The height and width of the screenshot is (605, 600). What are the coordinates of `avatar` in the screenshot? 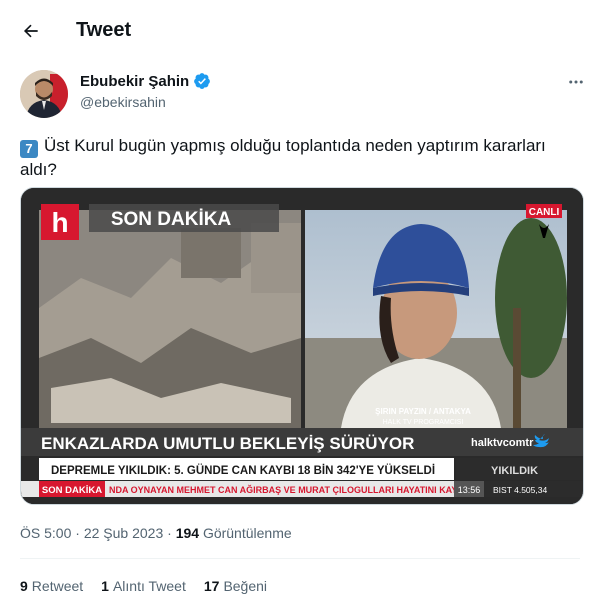 It's located at (44, 94).